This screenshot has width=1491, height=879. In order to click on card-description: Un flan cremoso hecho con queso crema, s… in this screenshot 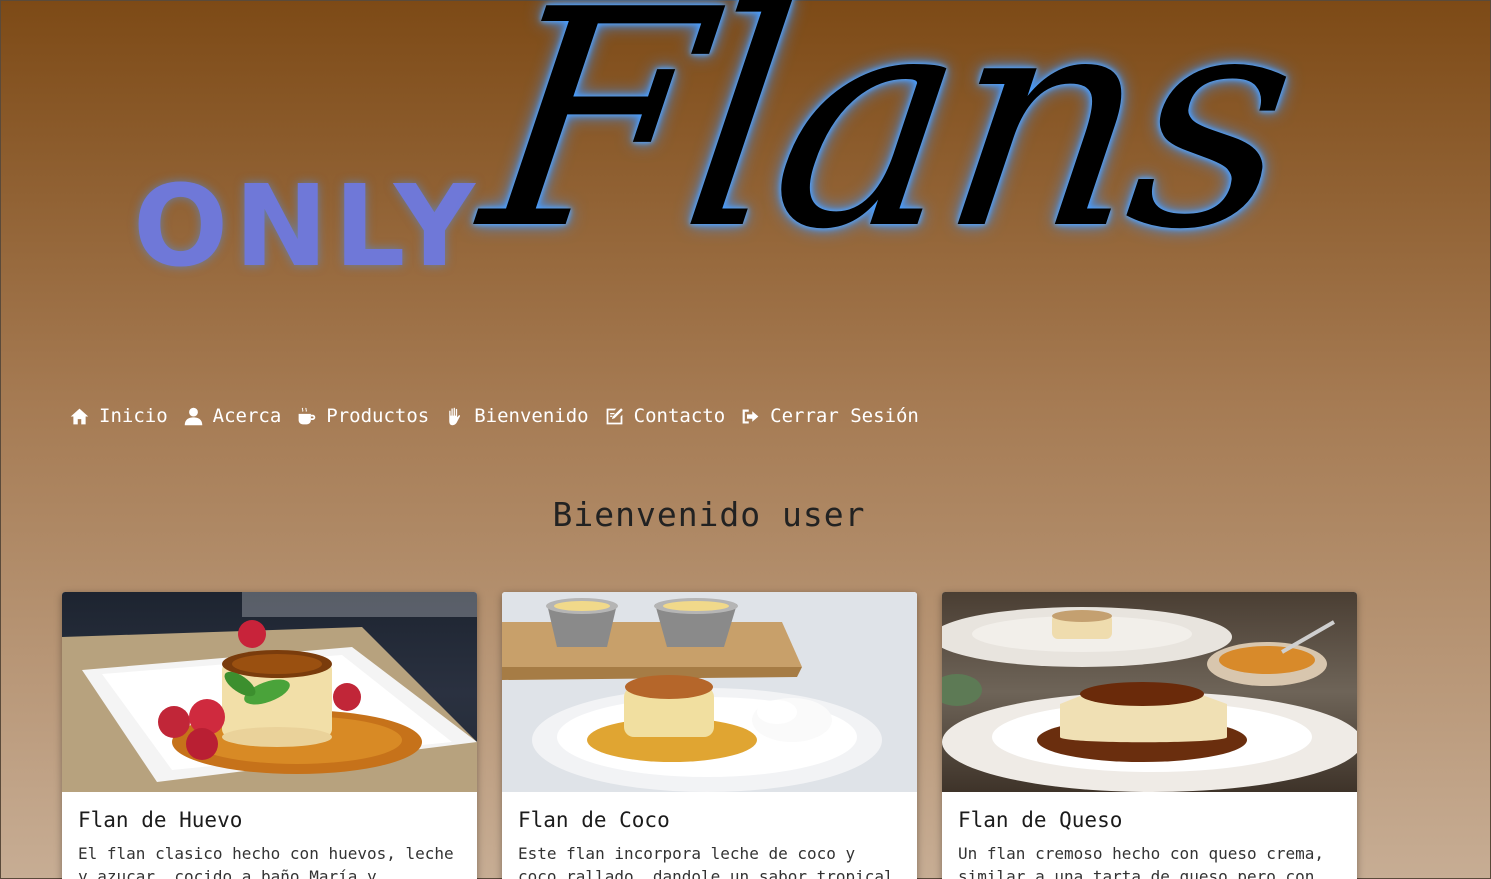, I will do `click(1141, 861)`.